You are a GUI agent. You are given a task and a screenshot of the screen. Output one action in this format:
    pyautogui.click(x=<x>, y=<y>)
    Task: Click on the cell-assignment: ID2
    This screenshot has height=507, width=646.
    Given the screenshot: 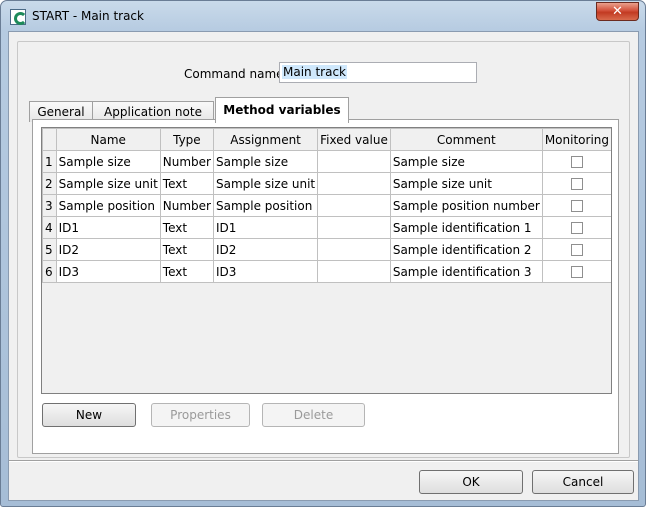 What is the action you would take?
    pyautogui.click(x=265, y=249)
    